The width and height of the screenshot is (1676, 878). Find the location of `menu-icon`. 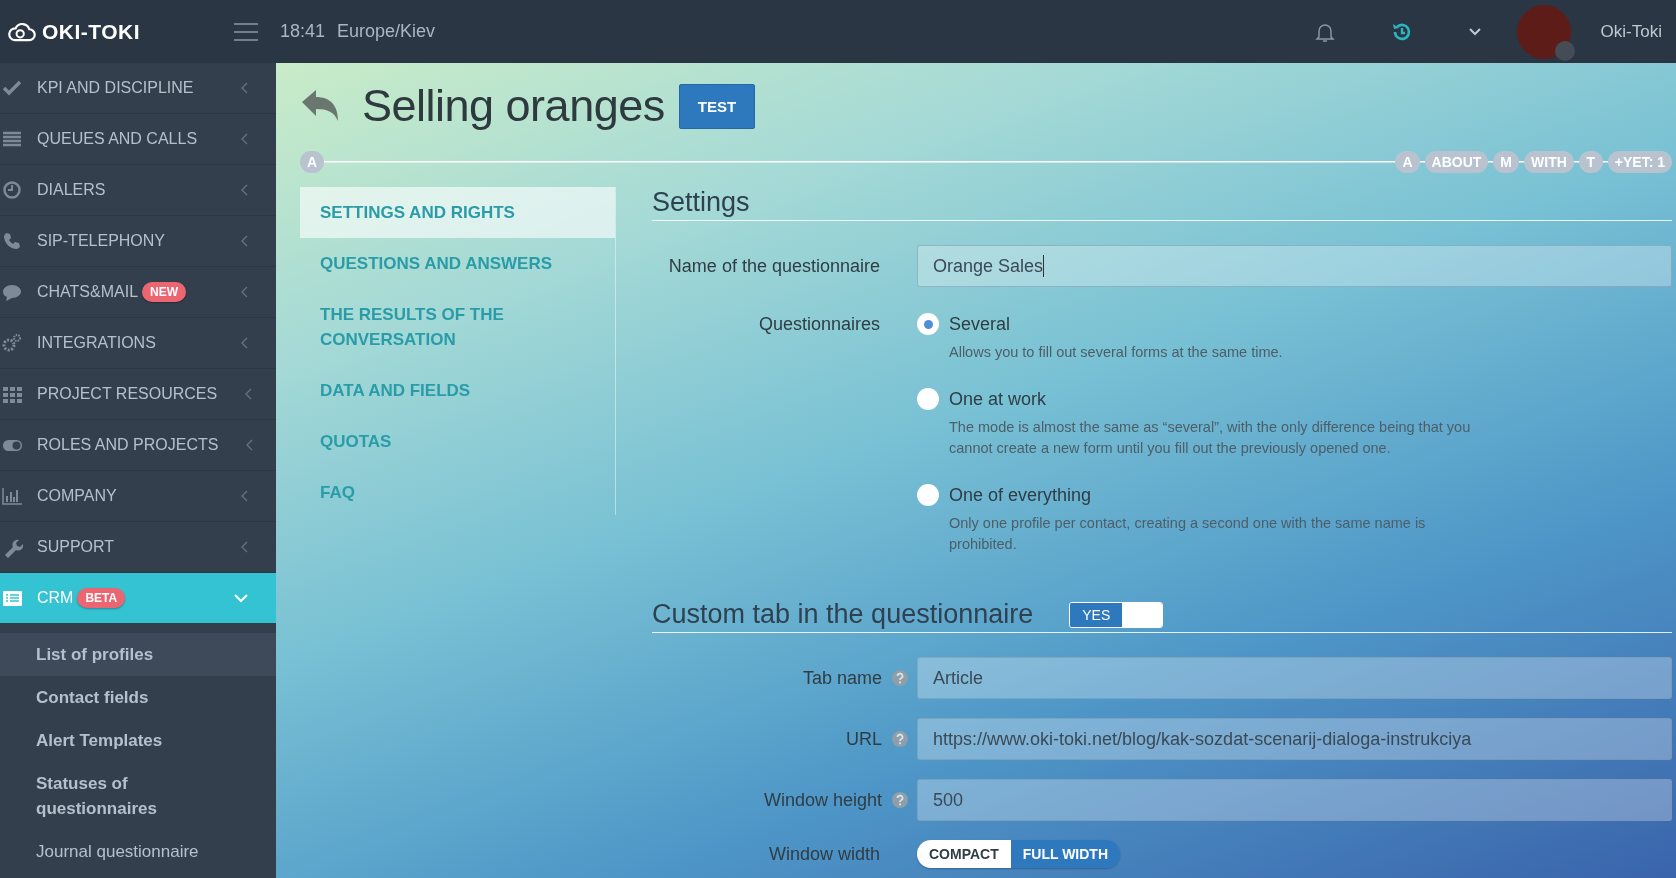

menu-icon is located at coordinates (246, 31).